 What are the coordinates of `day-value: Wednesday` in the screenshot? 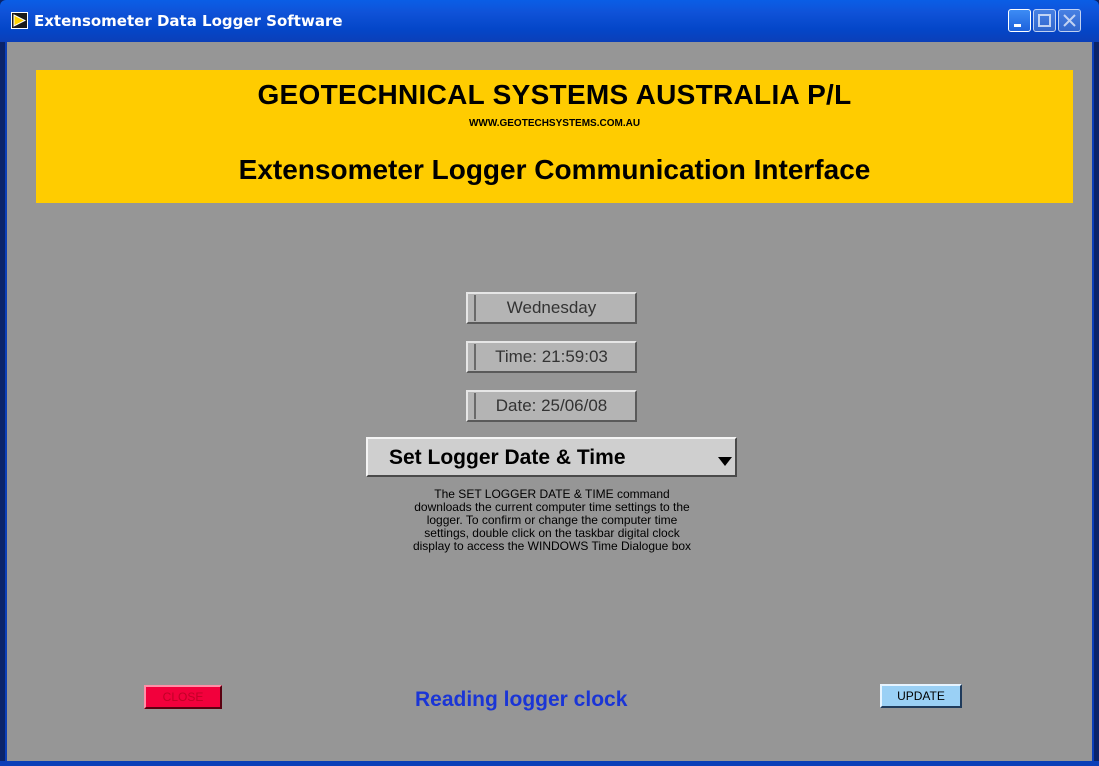 It's located at (551, 307).